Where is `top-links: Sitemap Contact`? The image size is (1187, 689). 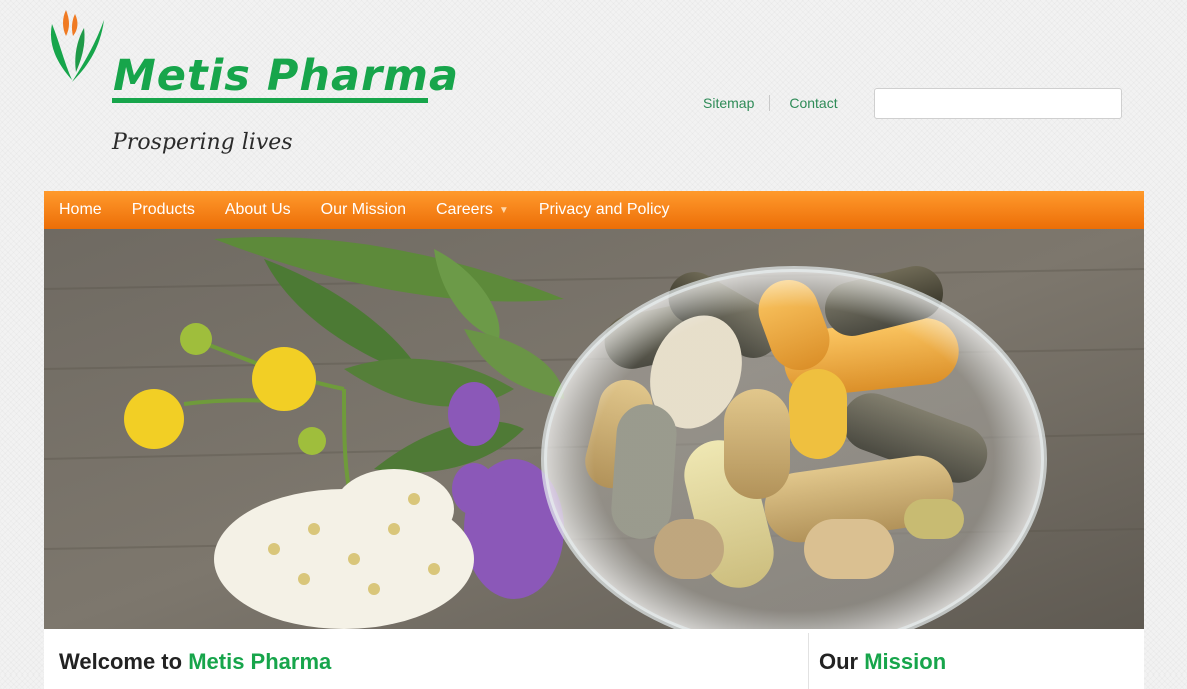 top-links: Sitemap Contact is located at coordinates (770, 103).